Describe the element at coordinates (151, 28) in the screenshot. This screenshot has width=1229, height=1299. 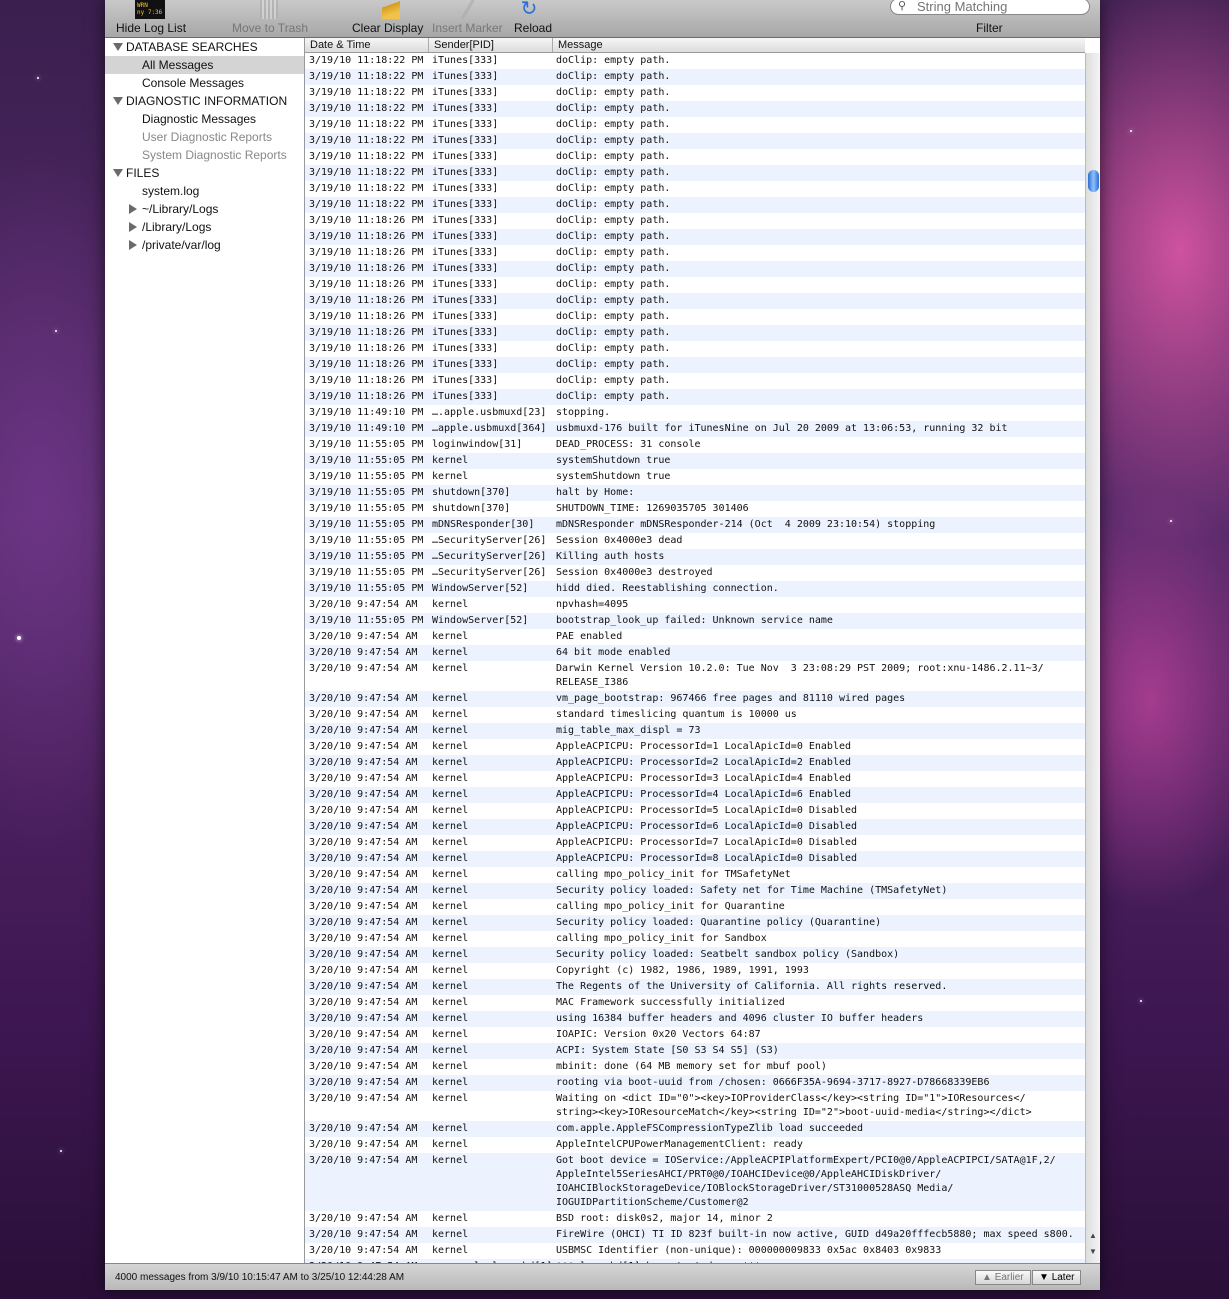
I see `hide-log-list-button: Hide Log List` at that location.